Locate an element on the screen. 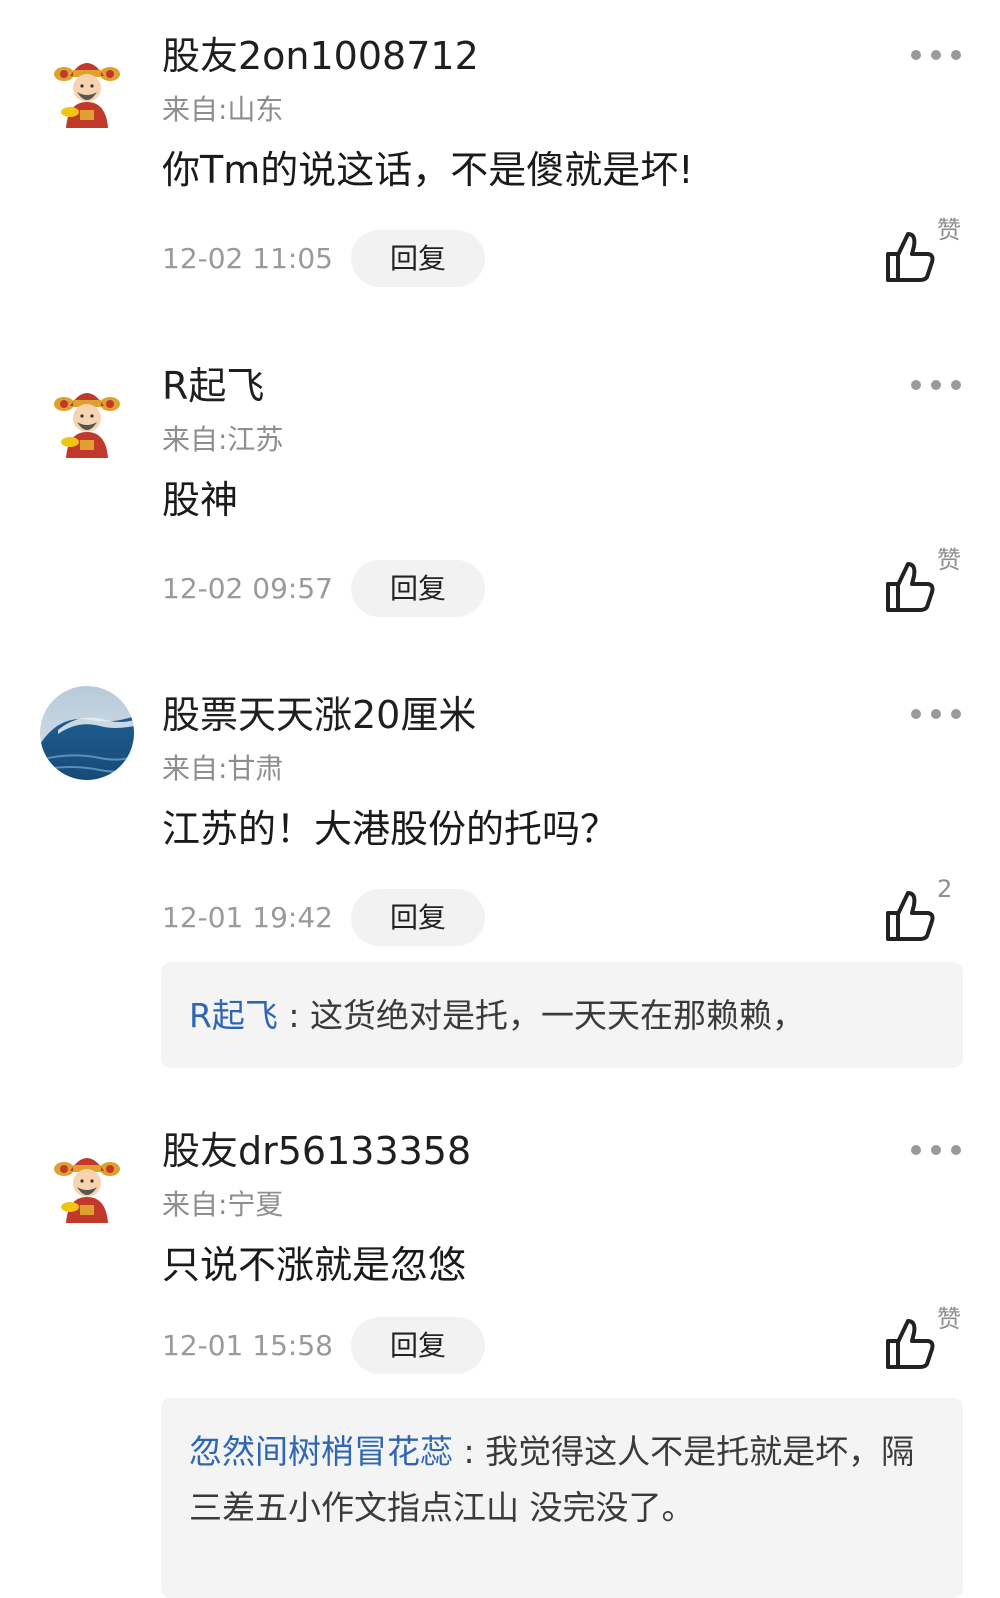  comment-time: 12-01 15:58 is located at coordinates (247, 1345).